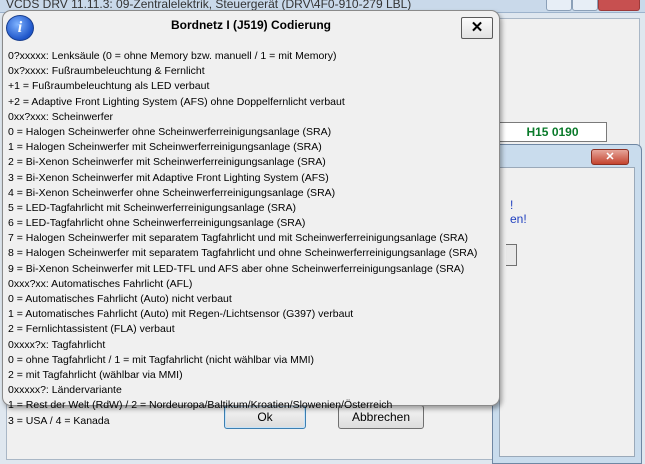  What do you see at coordinates (567, 312) in the screenshot?
I see `secondary-dialog-body: ! en!` at bounding box center [567, 312].